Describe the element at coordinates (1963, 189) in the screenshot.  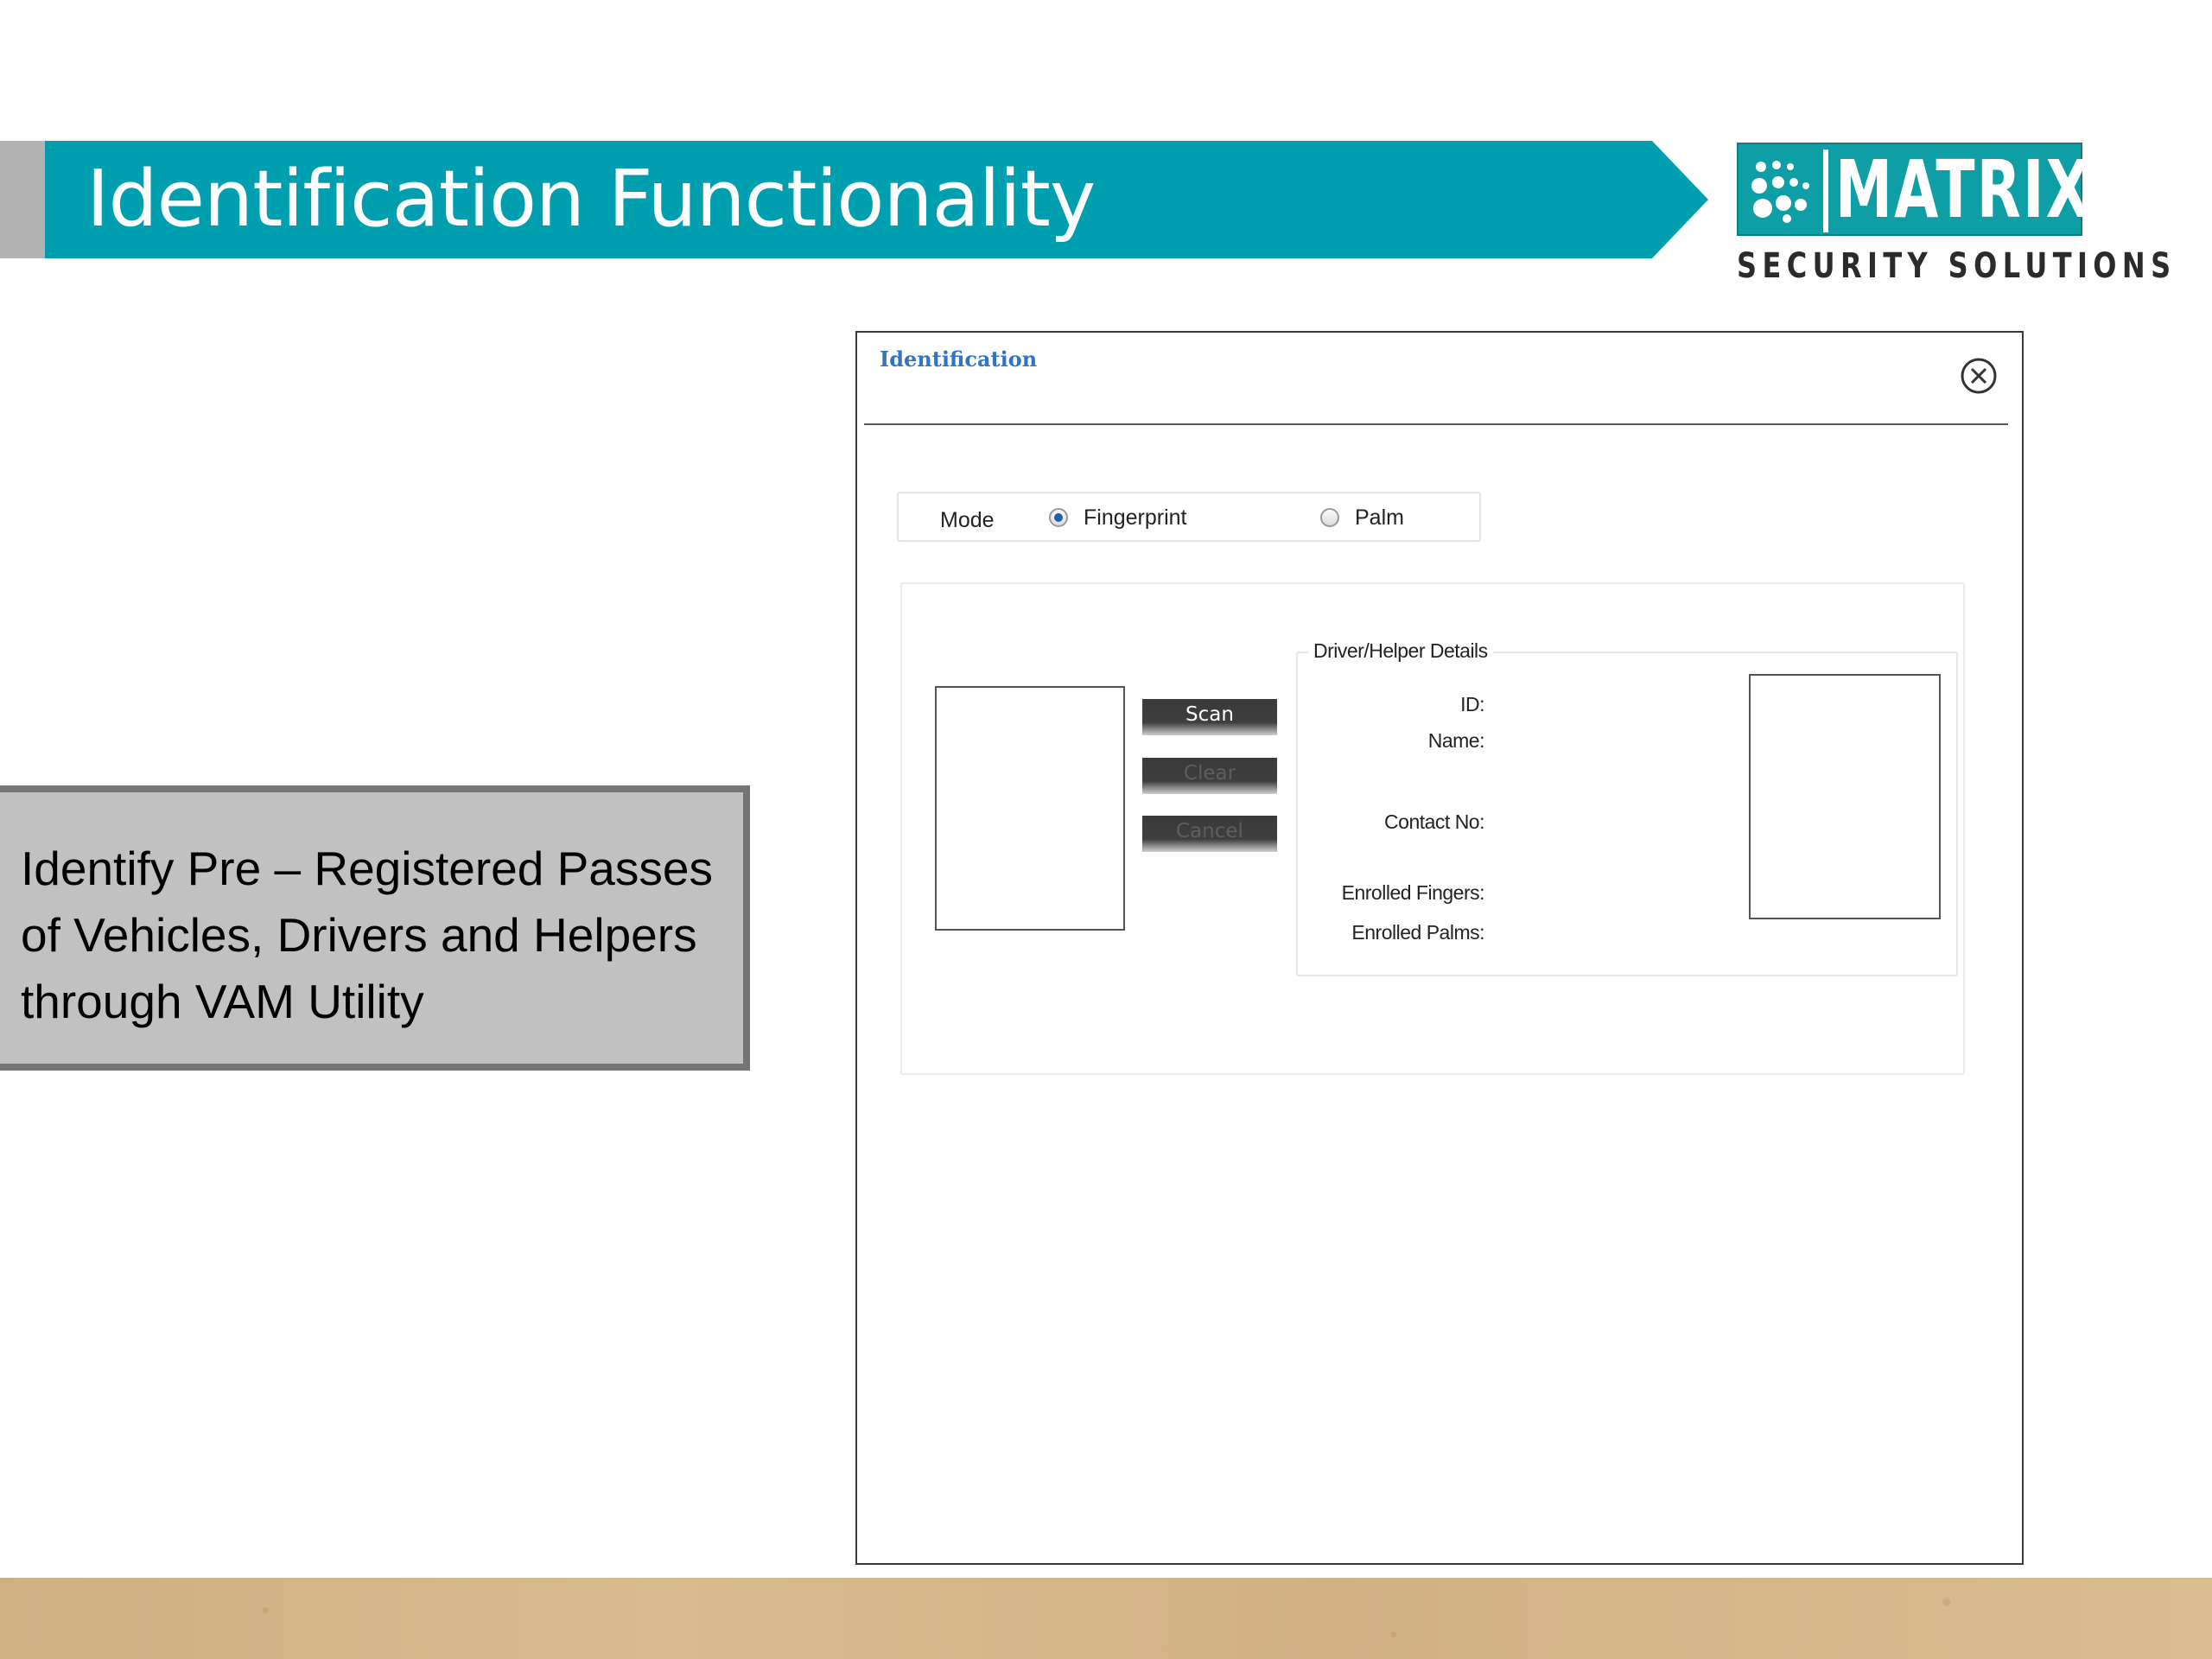
I see `logo-word: MATRIX` at that location.